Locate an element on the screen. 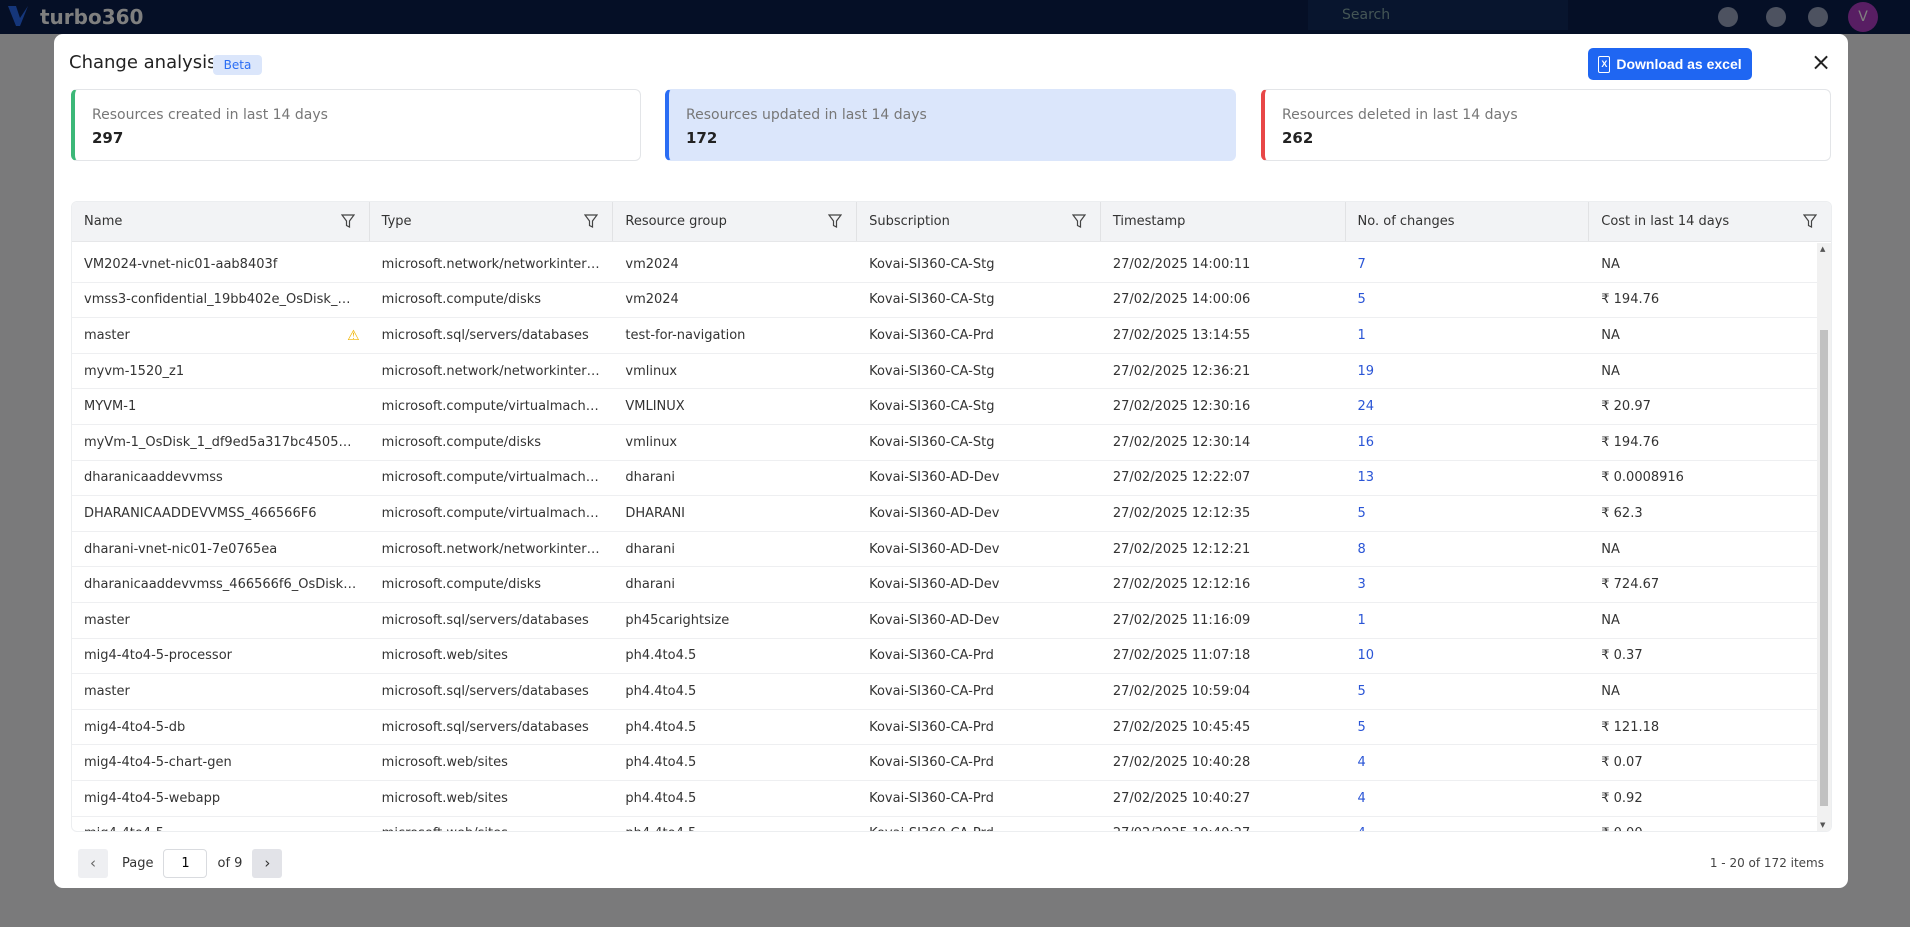 The width and height of the screenshot is (1910, 927). cell-changes: 24 is located at coordinates (1468, 406).